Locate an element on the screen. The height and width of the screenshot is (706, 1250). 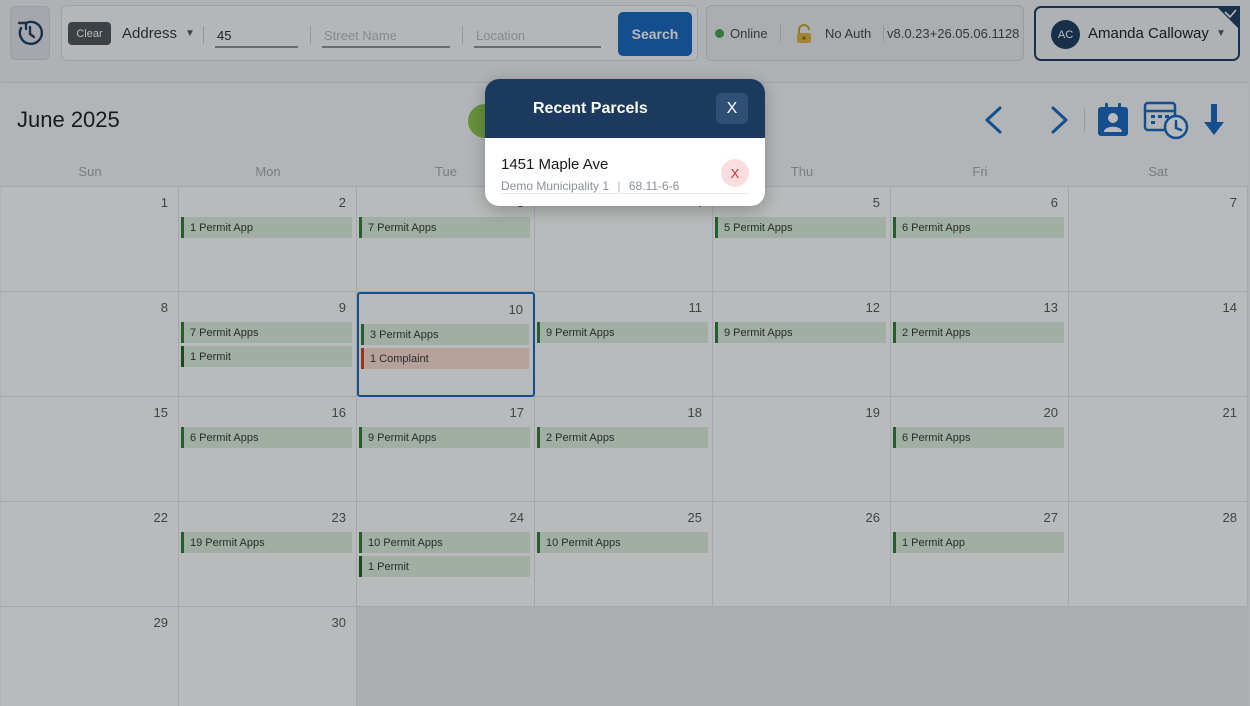
close-dialog-button: X is located at coordinates (732, 108).